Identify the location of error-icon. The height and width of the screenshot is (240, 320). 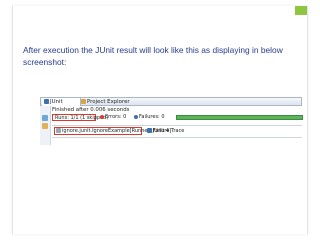
(102, 116).